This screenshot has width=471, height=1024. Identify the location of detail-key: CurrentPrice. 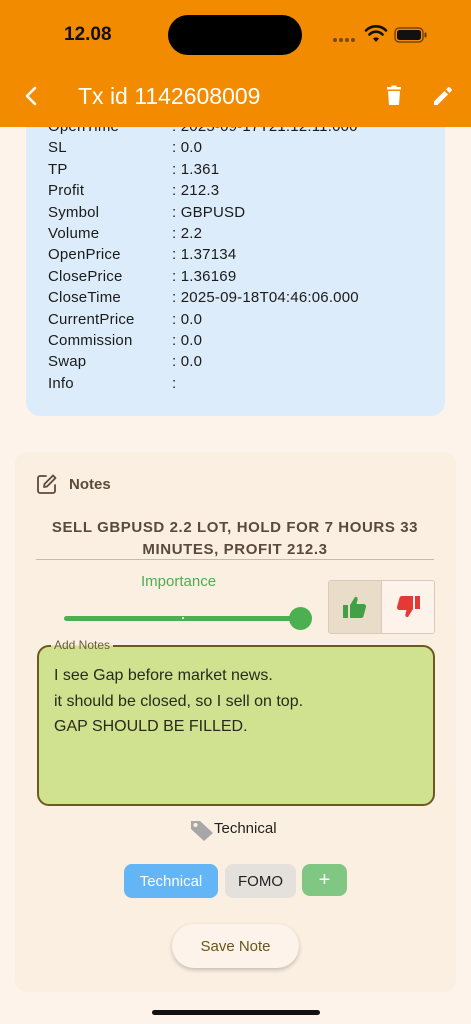
(91, 319).